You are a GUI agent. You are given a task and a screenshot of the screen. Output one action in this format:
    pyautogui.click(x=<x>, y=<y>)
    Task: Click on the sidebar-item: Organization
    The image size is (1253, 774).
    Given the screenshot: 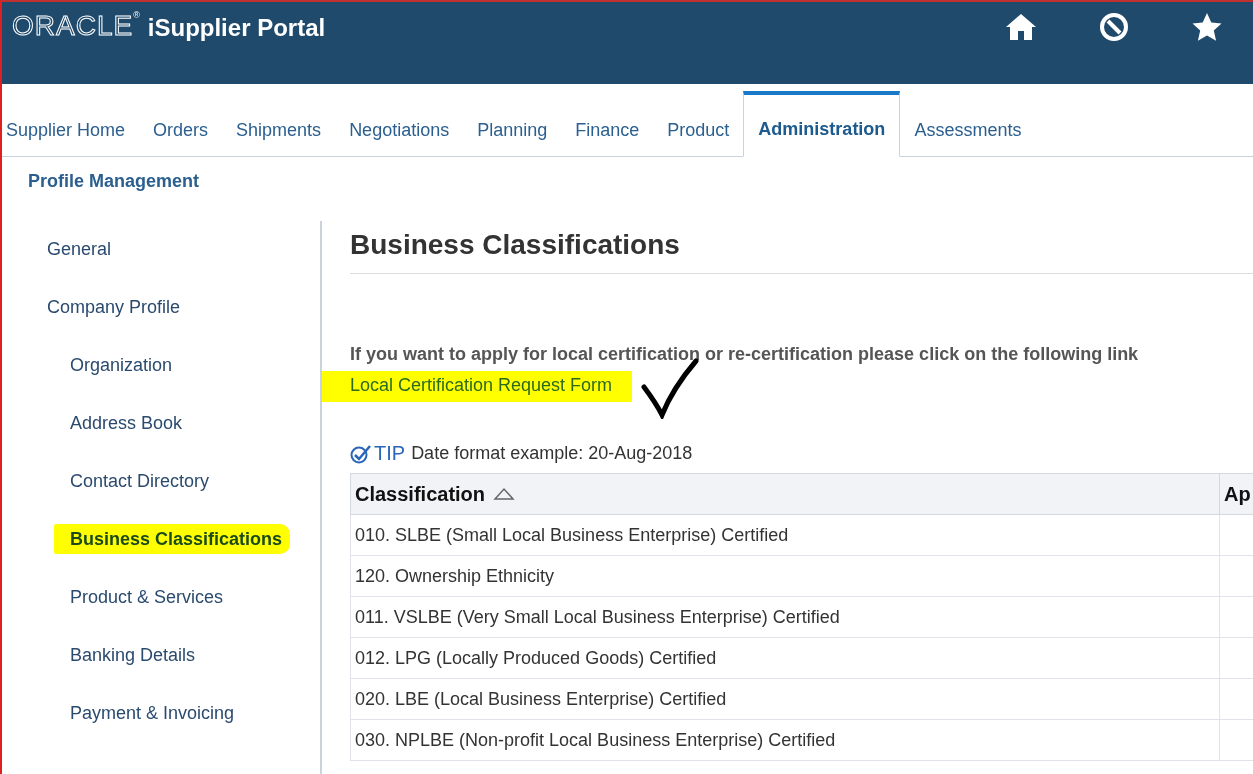 What is the action you would take?
    pyautogui.click(x=121, y=365)
    